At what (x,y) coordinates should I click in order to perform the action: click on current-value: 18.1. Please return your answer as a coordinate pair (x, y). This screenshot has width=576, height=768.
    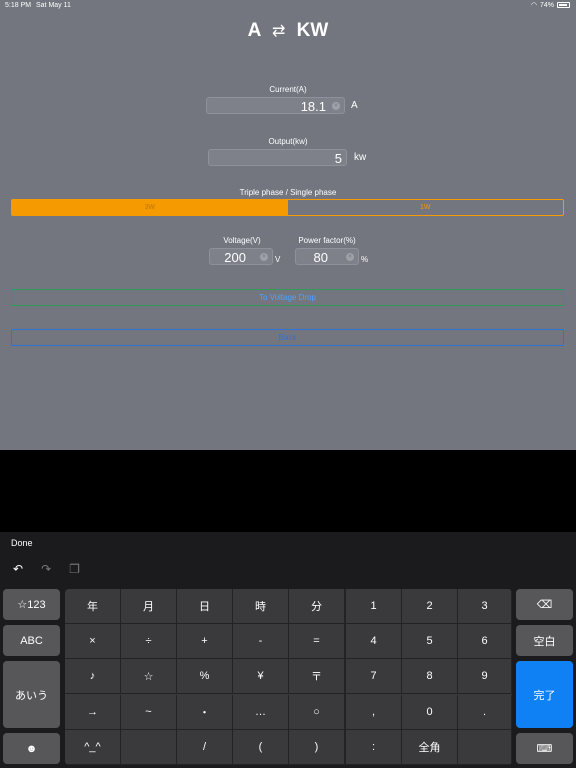
    Looking at the image, I should click on (313, 106).